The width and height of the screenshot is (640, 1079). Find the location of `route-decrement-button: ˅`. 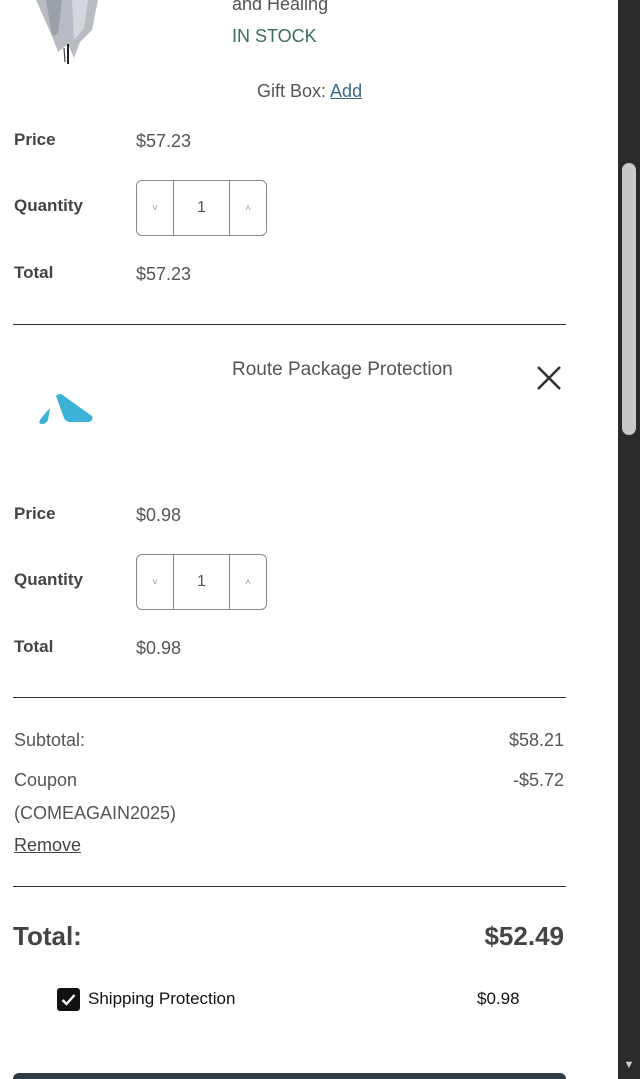

route-decrement-button: ˅ is located at coordinates (155, 582).